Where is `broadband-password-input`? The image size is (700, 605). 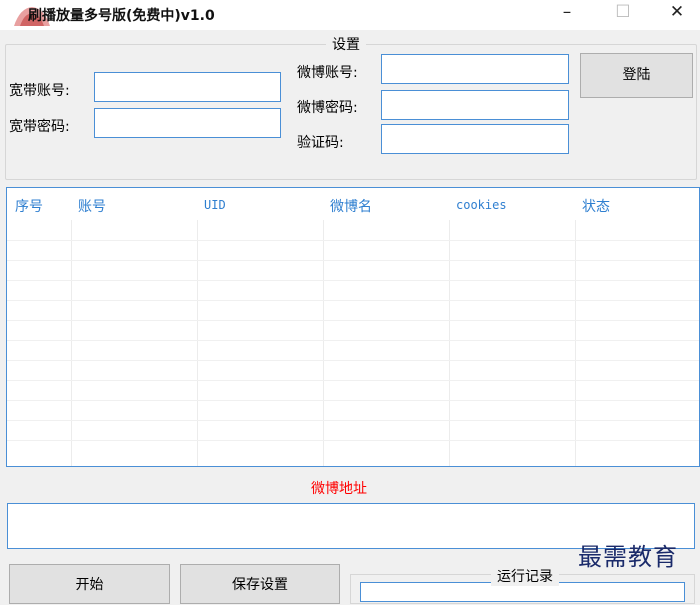 broadband-password-input is located at coordinates (187, 123).